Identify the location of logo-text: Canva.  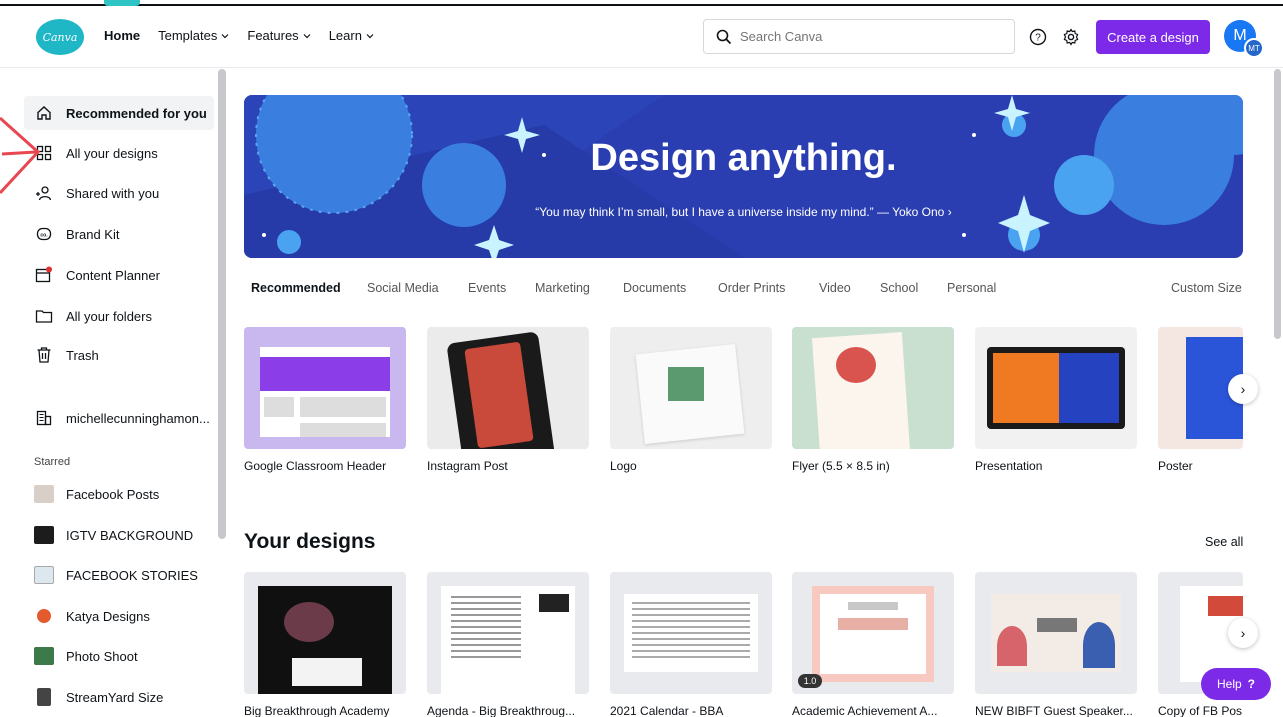
(60, 37).